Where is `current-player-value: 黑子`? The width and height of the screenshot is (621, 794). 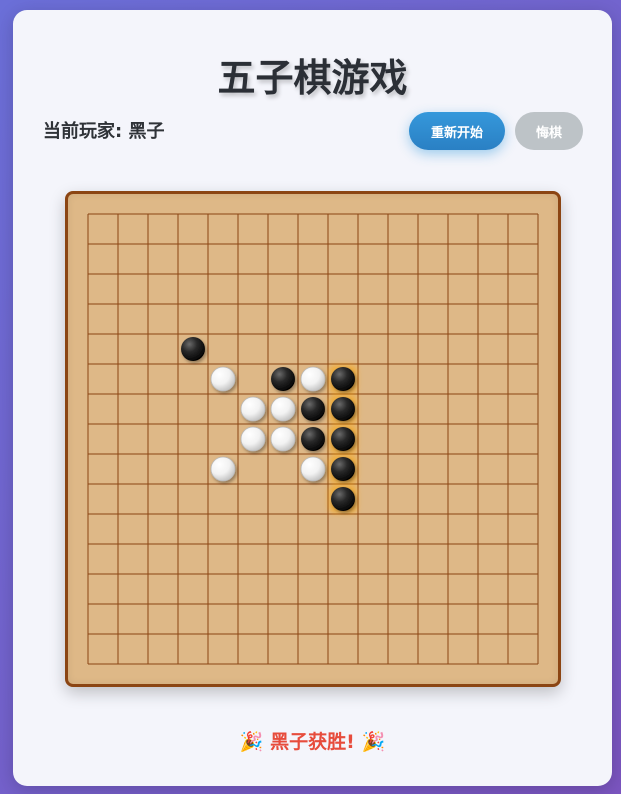
current-player-value: 黑子 is located at coordinates (146, 131).